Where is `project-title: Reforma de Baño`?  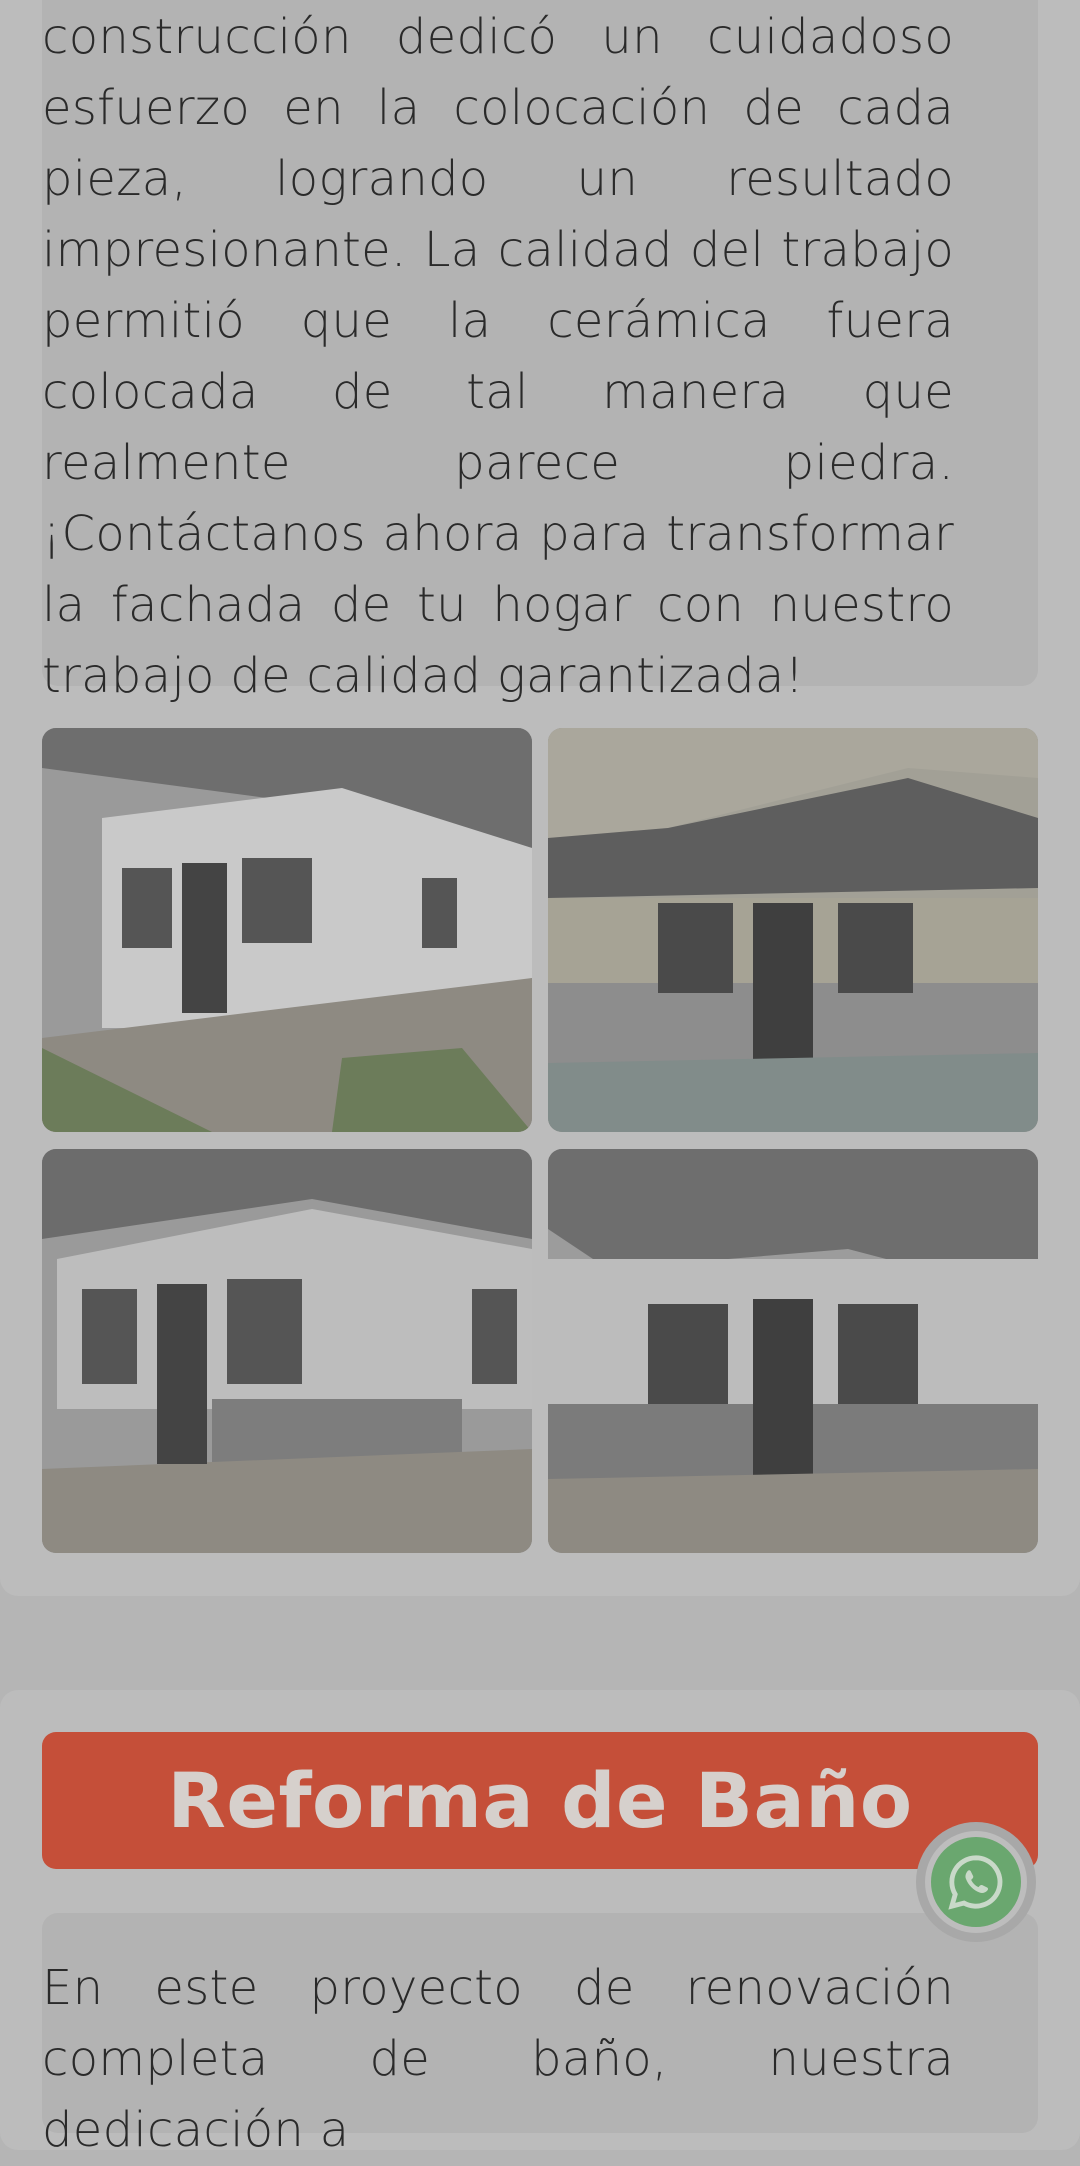
project-title: Reforma de Baño is located at coordinates (540, 1800).